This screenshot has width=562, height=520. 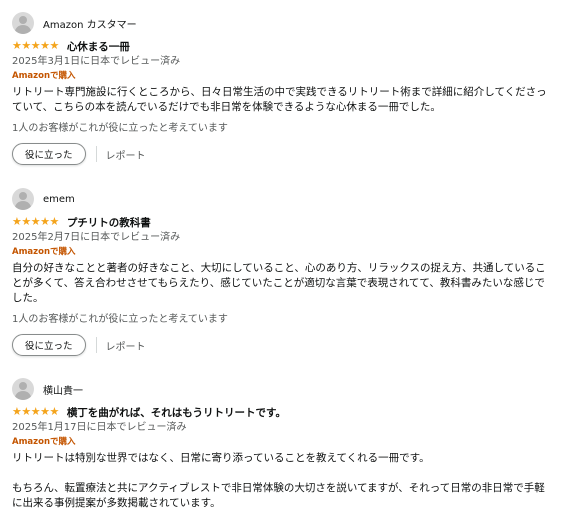 I want to click on reviewer-profile: emem, so click(x=282, y=199).